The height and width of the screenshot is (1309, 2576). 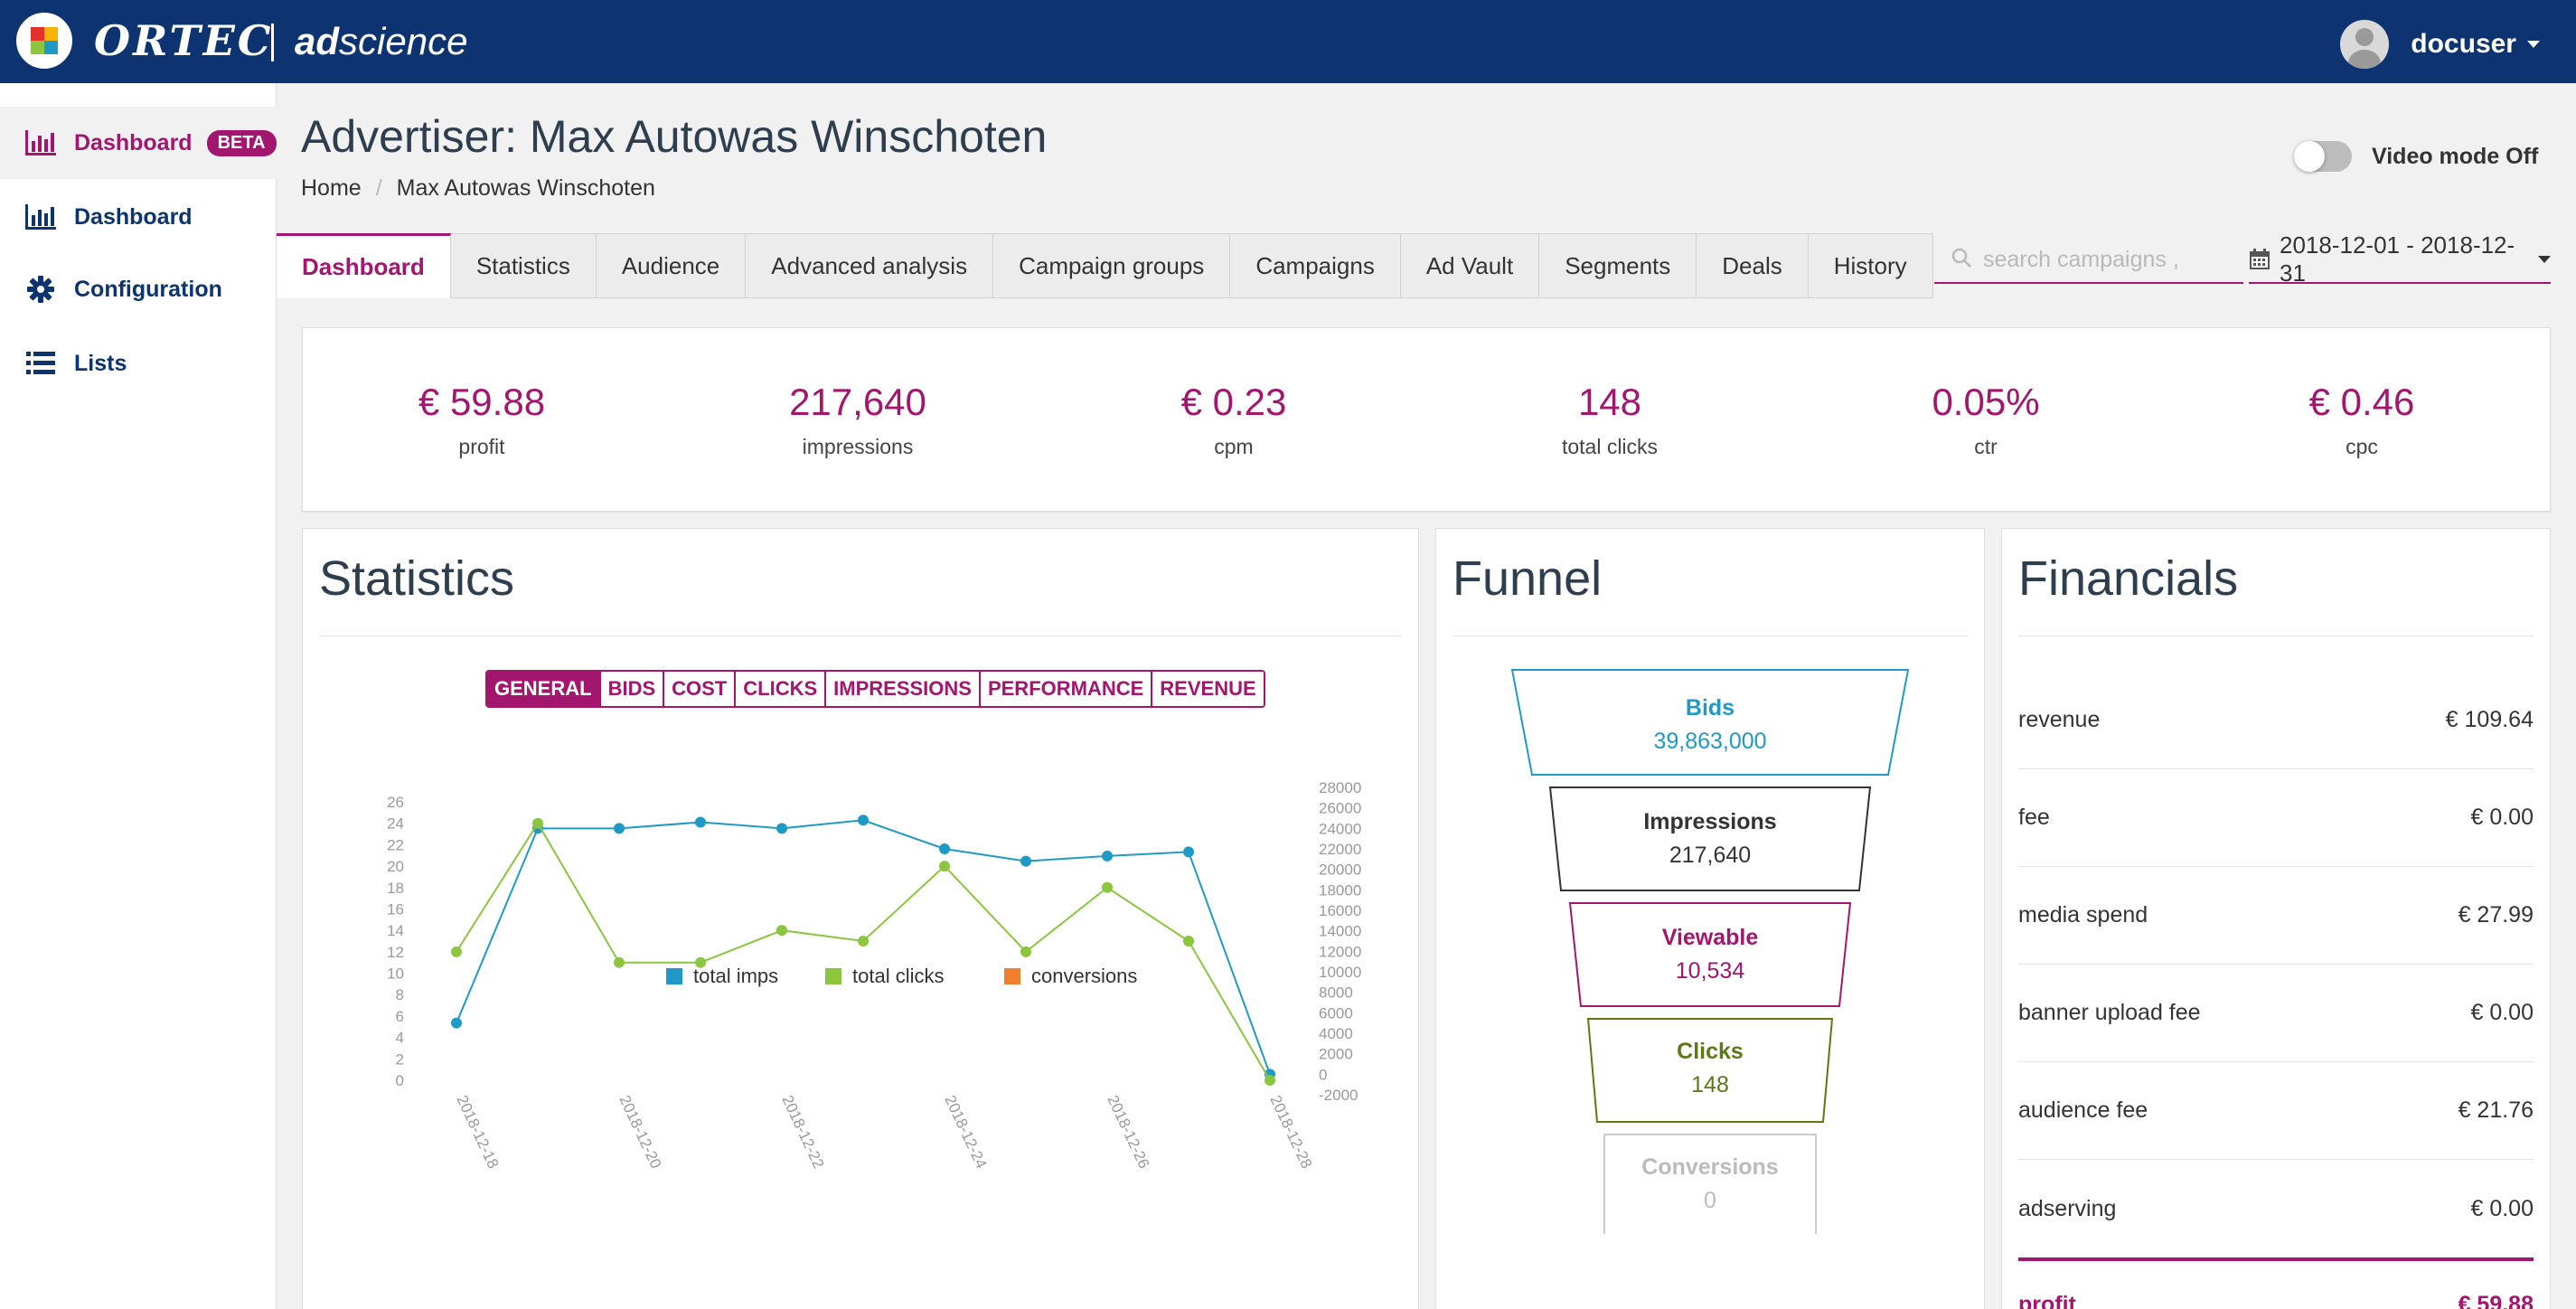 What do you see at coordinates (417, 579) in the screenshot?
I see `statistics-title: Statistics` at bounding box center [417, 579].